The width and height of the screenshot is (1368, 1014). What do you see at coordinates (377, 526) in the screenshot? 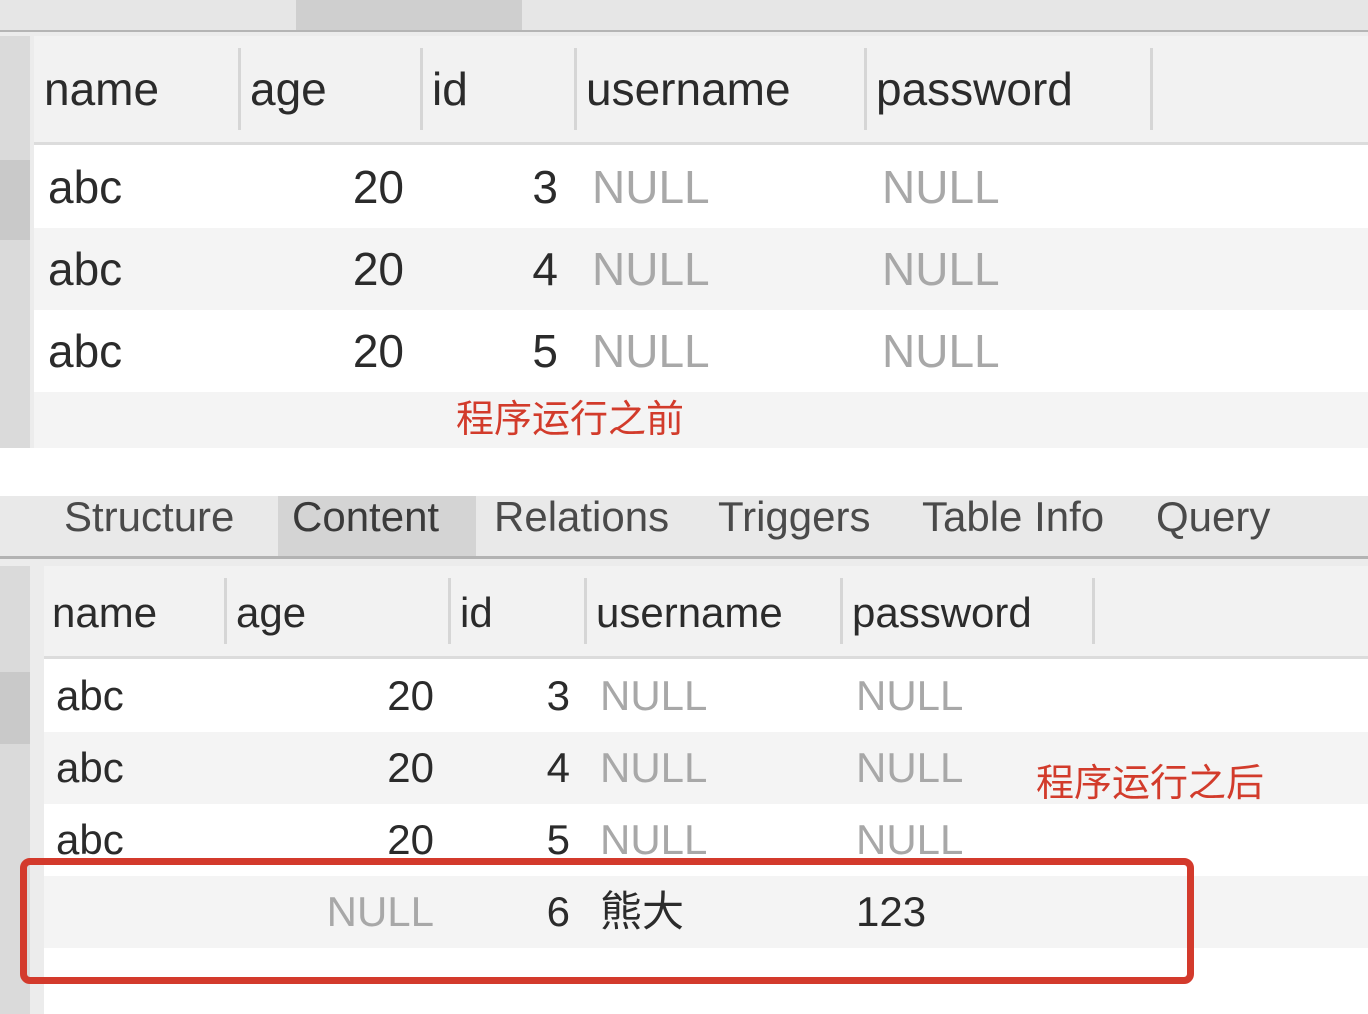
I see `tab-content: Content` at bounding box center [377, 526].